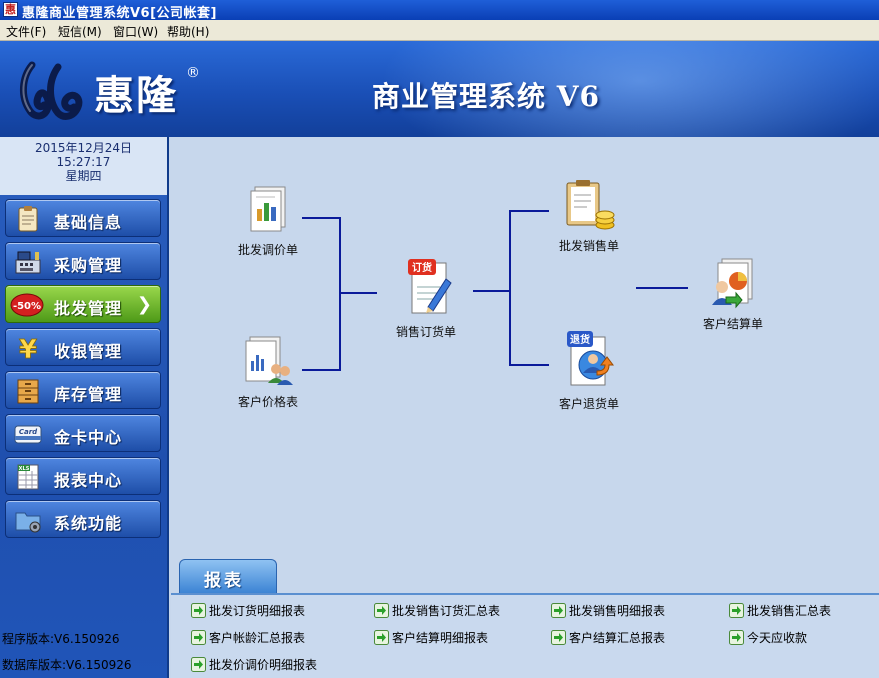 This screenshot has height=678, width=879. What do you see at coordinates (83, 148) in the screenshot?
I see `current-date: 2015年12月24日` at bounding box center [83, 148].